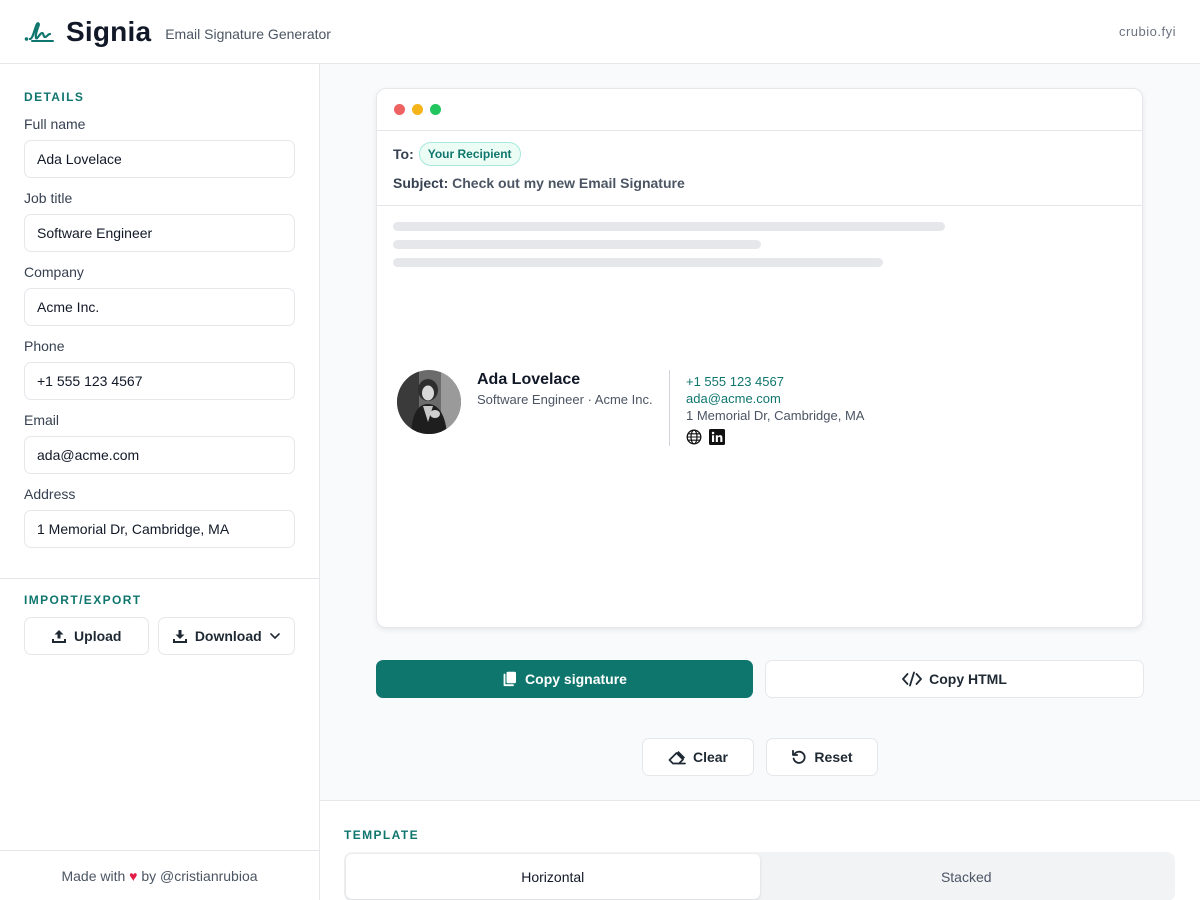 This screenshot has height=900, width=1200. I want to click on copy-icon, so click(510, 679).